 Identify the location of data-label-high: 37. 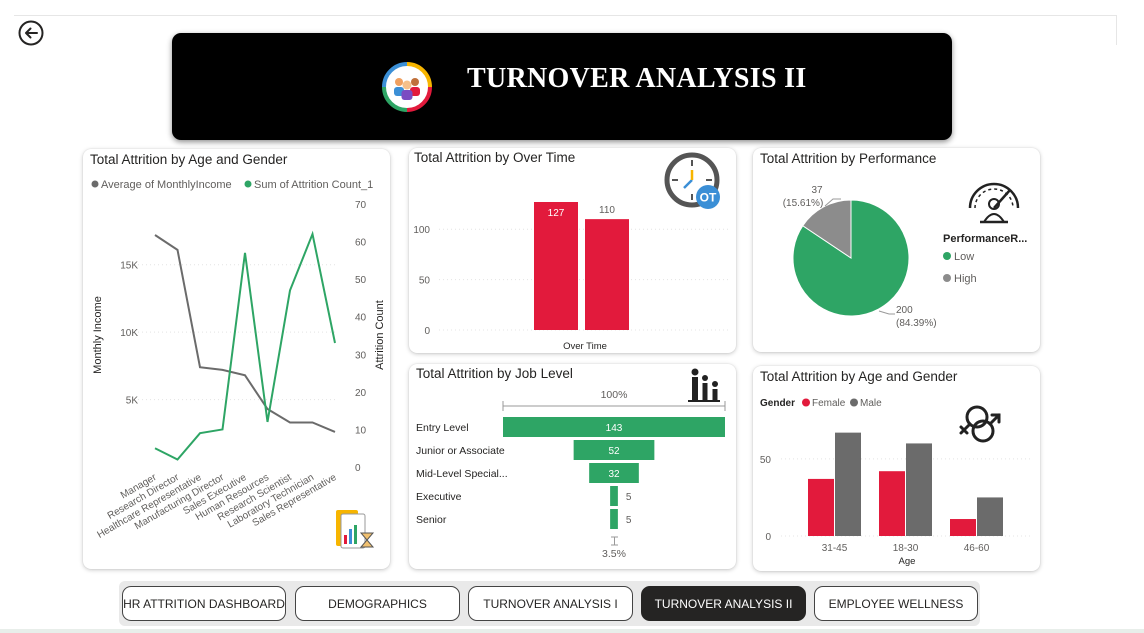
(817, 190).